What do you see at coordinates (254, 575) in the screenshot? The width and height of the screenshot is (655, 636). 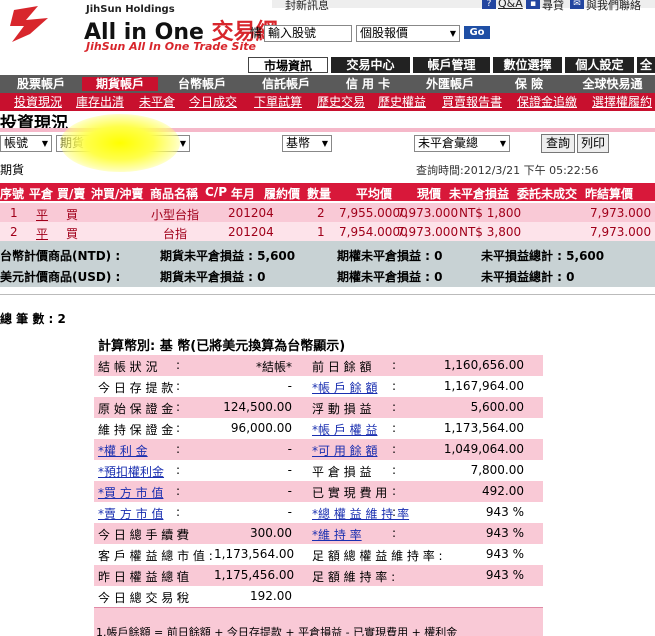 I see `detail-left-value: 1,175,456.00` at bounding box center [254, 575].